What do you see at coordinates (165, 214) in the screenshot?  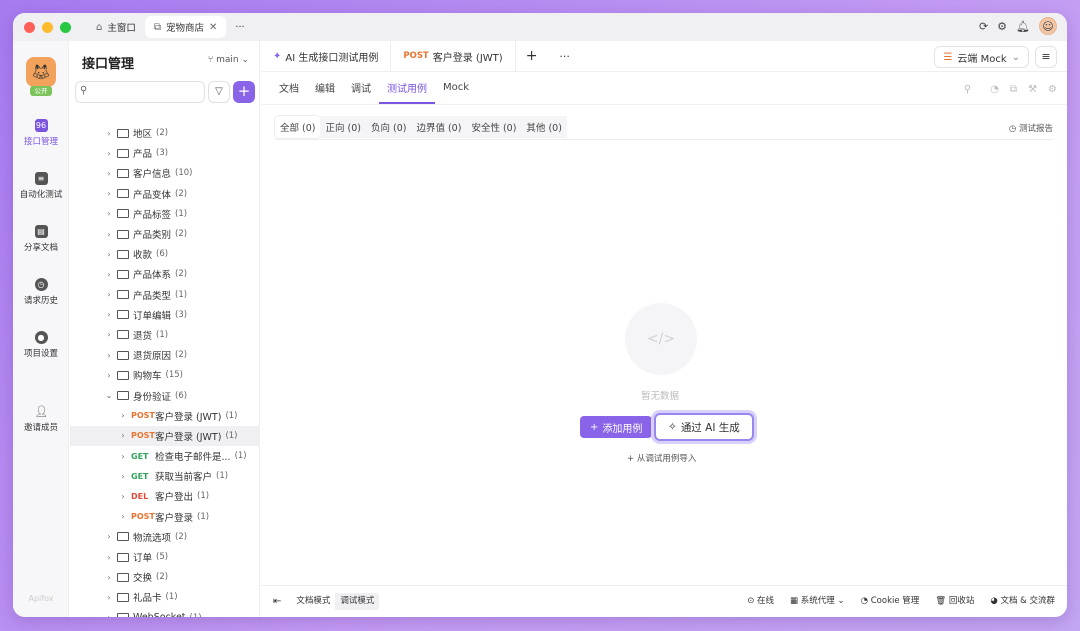 I see `tree-folder: › 产品标签 (1)` at bounding box center [165, 214].